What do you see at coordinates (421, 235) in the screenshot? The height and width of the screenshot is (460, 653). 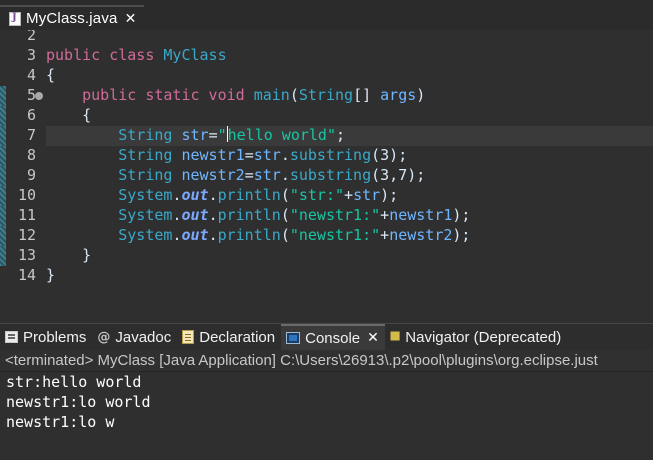 I see `code-token: newstr2` at bounding box center [421, 235].